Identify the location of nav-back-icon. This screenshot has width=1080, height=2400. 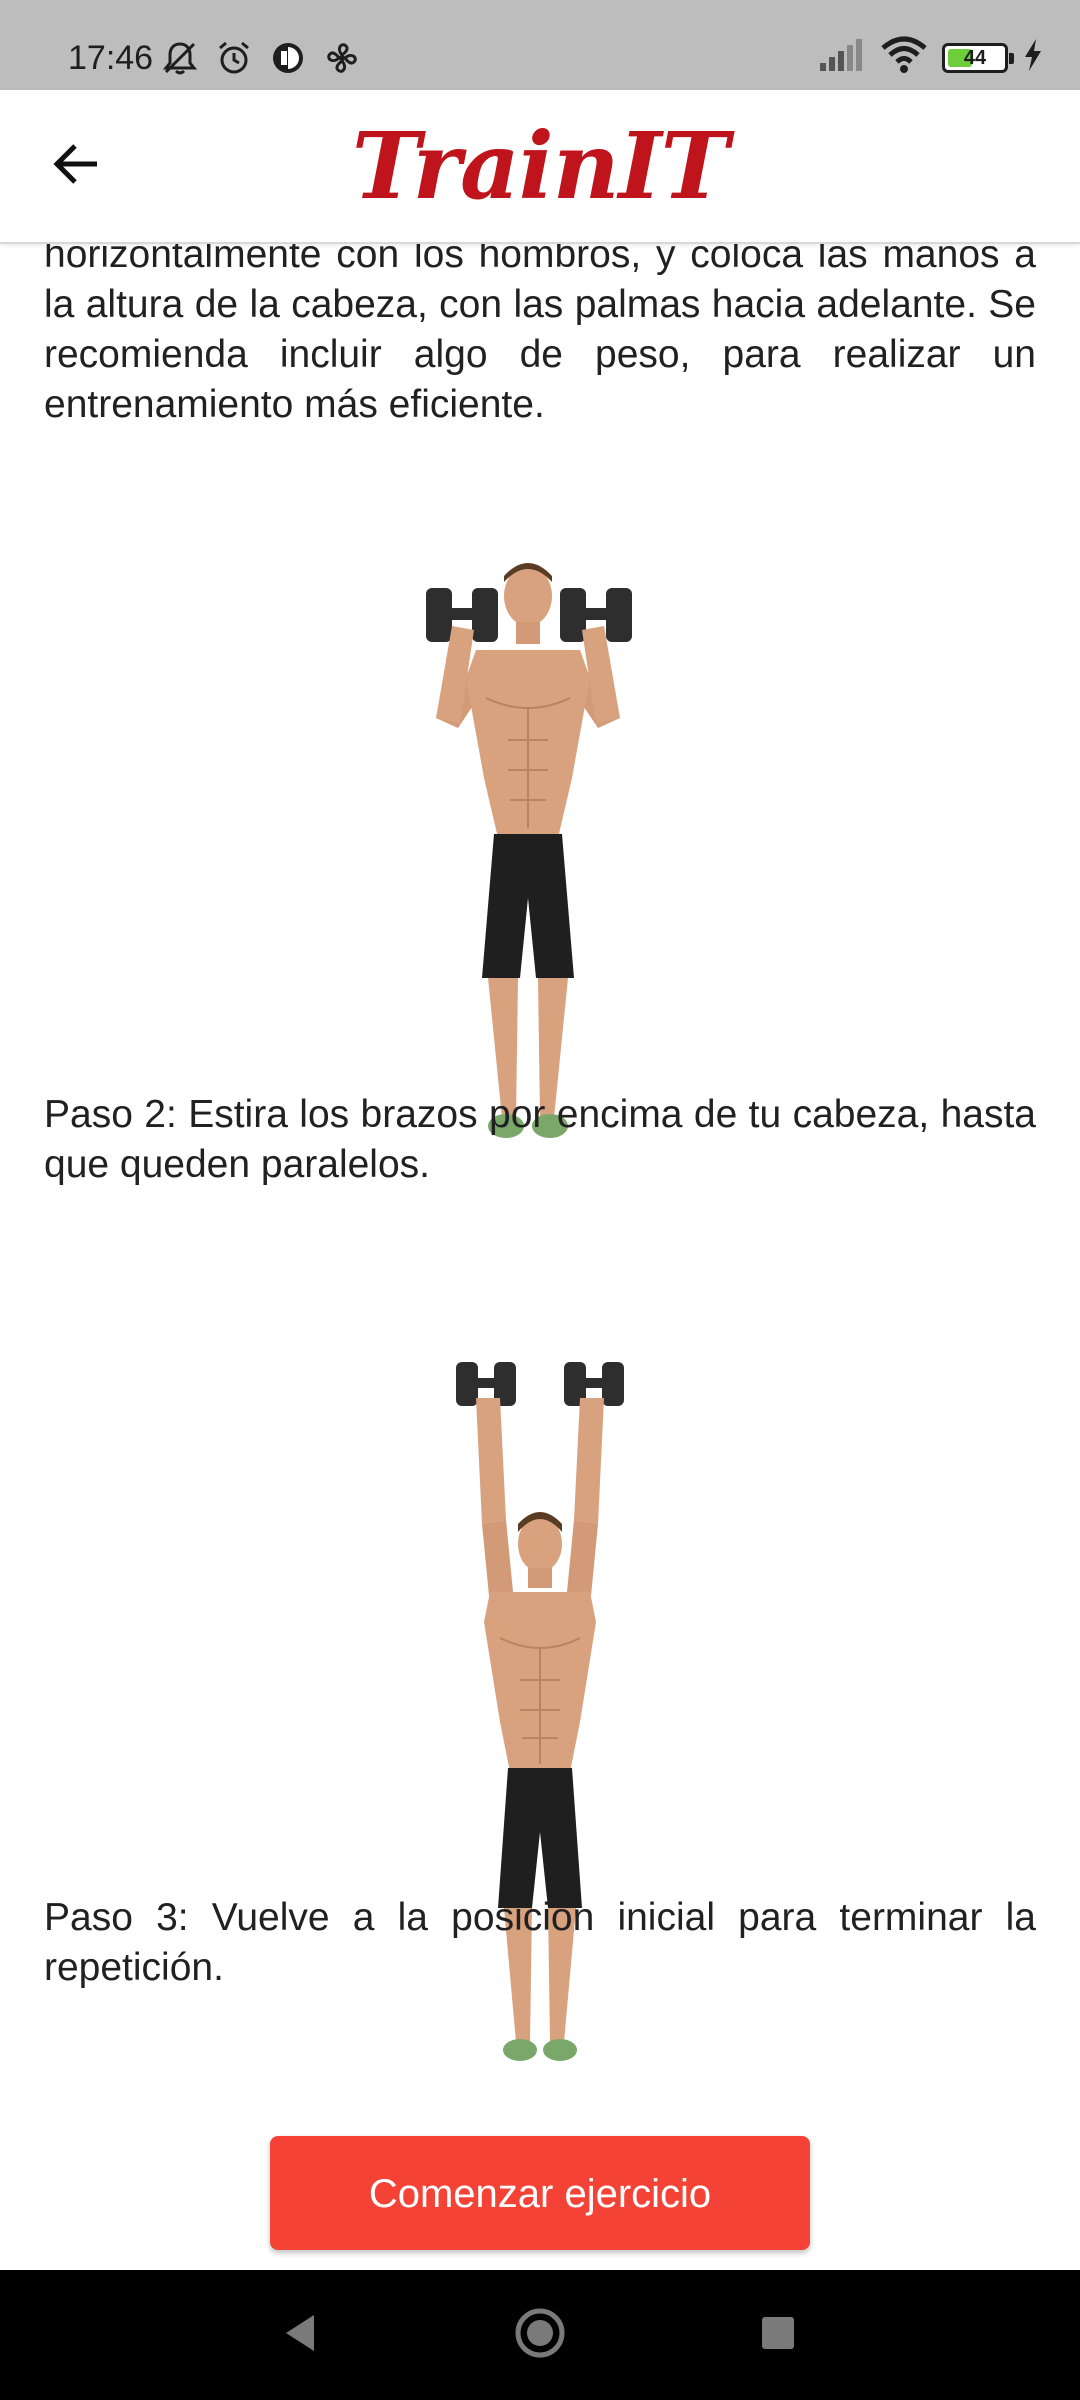
(300, 2335).